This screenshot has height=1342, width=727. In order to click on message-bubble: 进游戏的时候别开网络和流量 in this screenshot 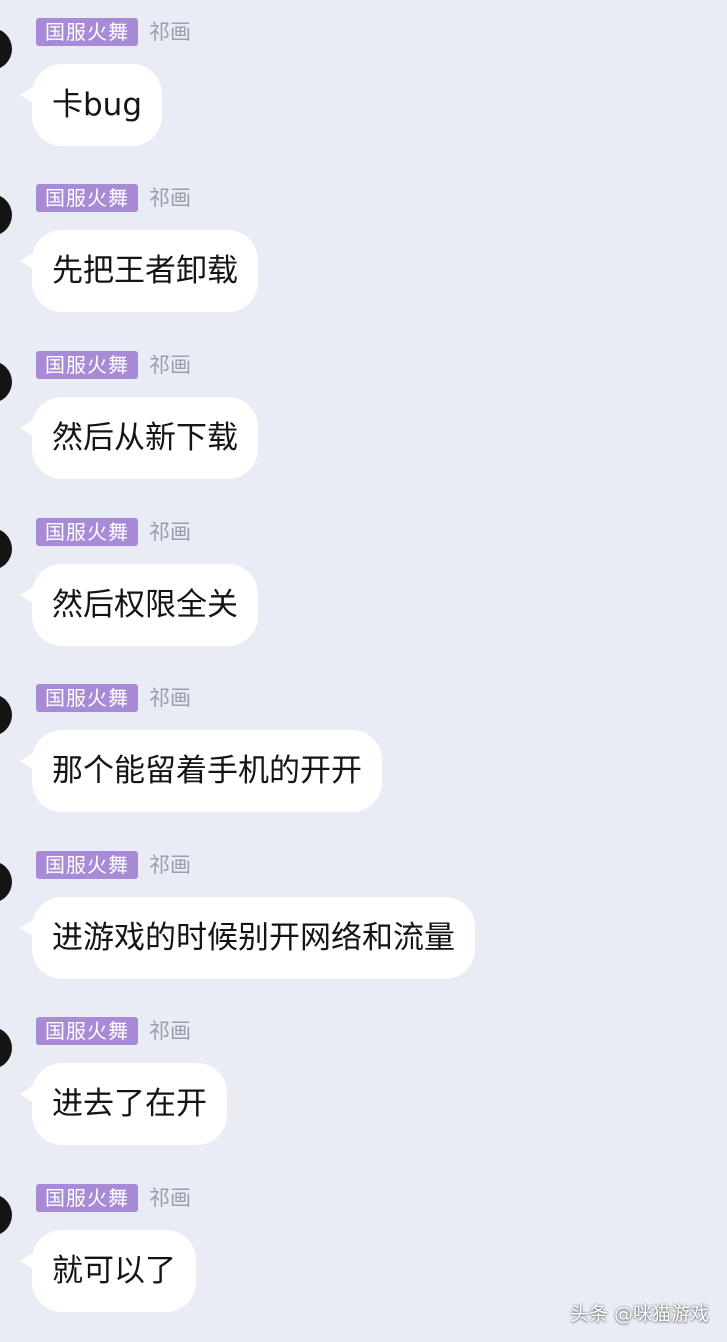, I will do `click(253, 938)`.